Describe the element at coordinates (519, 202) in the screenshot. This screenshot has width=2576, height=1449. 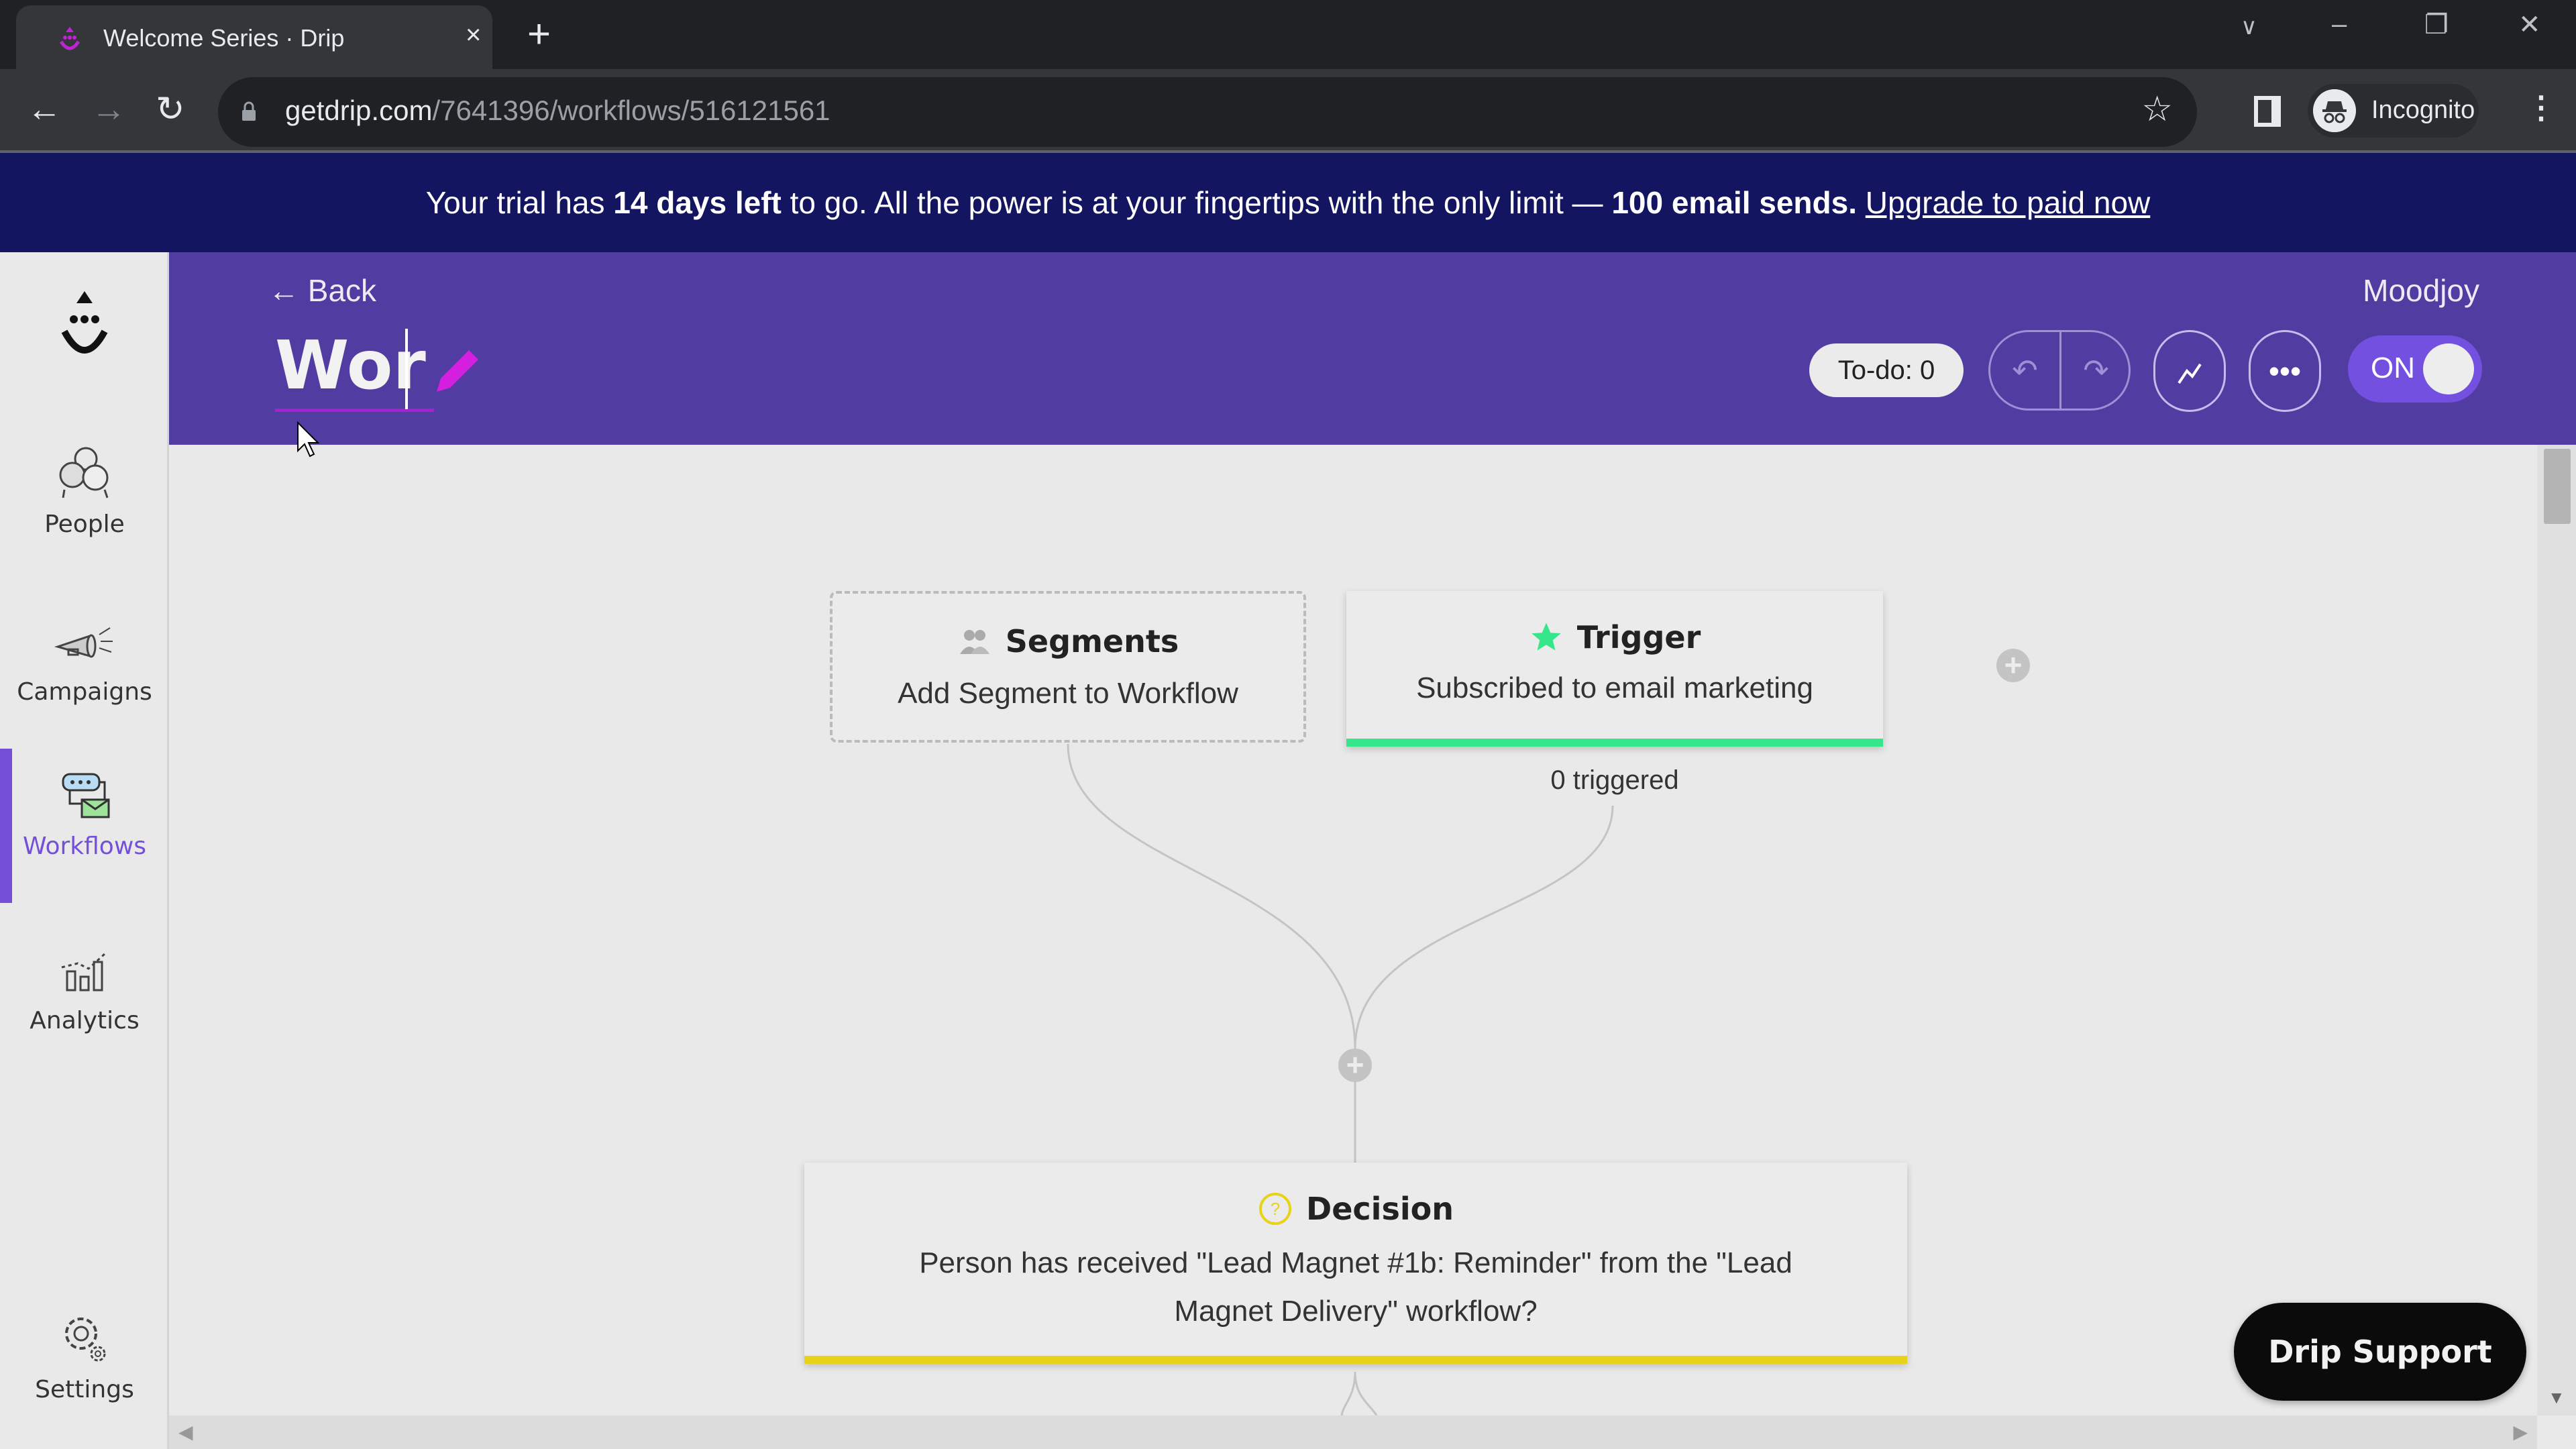
I see `banner-text: Your trial has` at that location.